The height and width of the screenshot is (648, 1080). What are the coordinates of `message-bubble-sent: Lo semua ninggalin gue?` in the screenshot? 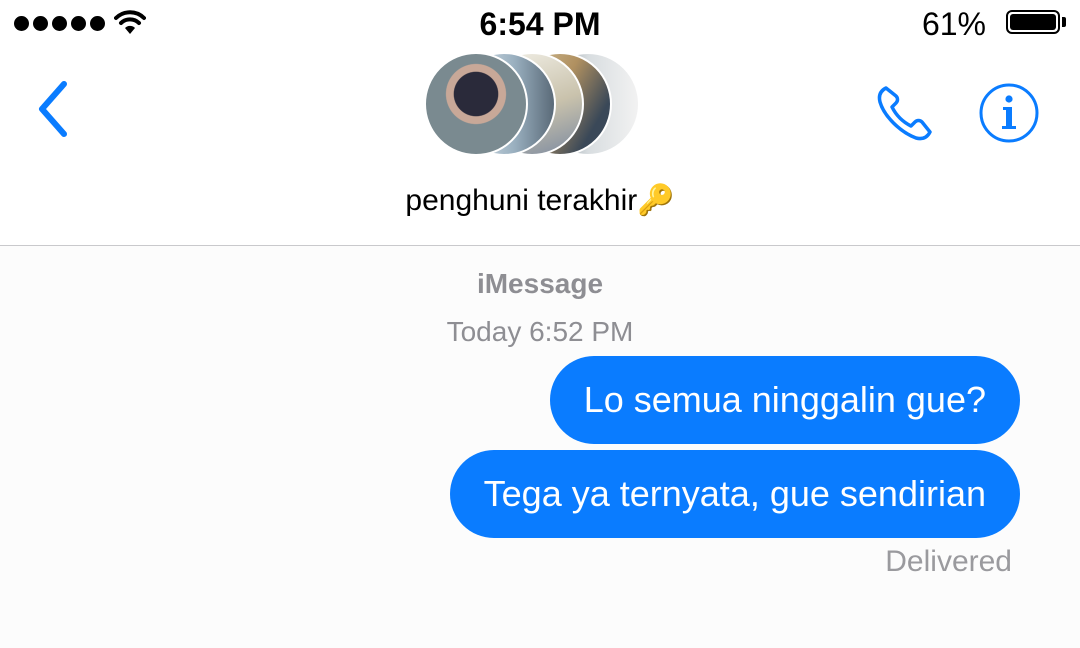 It's located at (784, 400).